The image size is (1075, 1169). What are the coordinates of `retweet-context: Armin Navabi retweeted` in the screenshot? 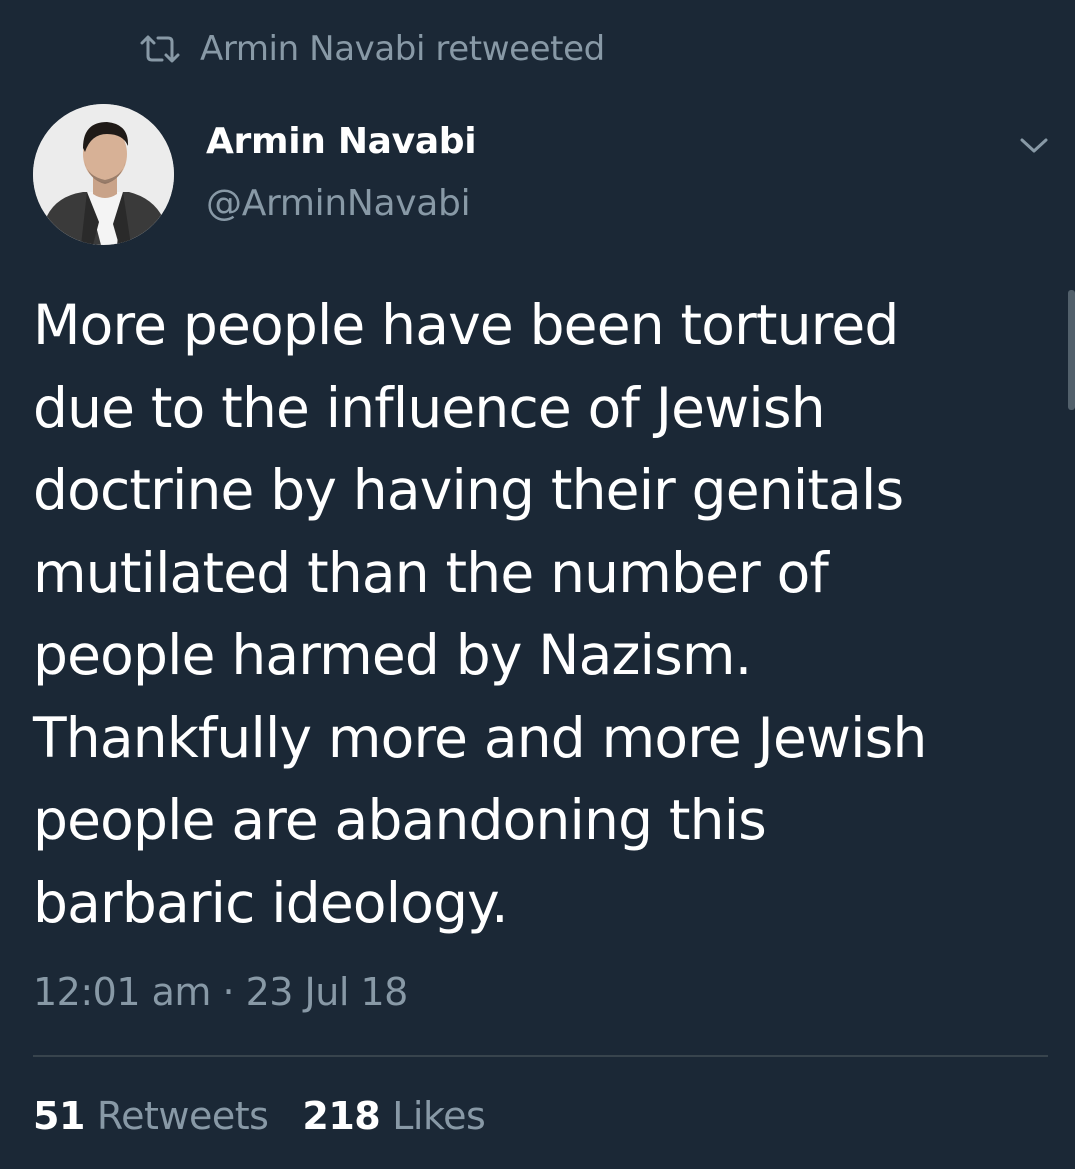 It's located at (371, 49).